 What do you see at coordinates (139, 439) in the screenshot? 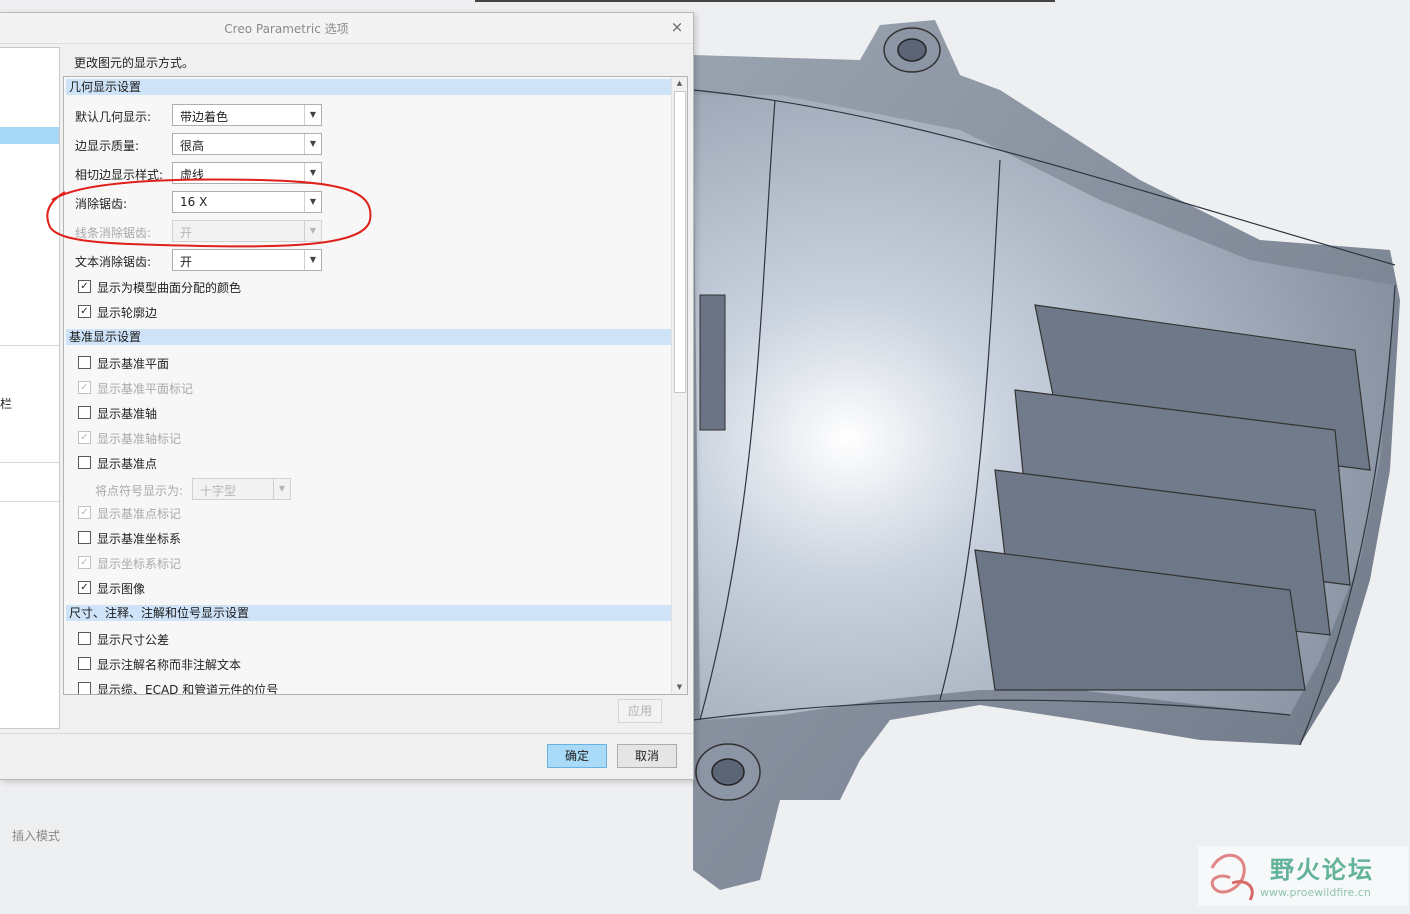
I see `checkbox-label: 显示基准轴标记` at bounding box center [139, 439].